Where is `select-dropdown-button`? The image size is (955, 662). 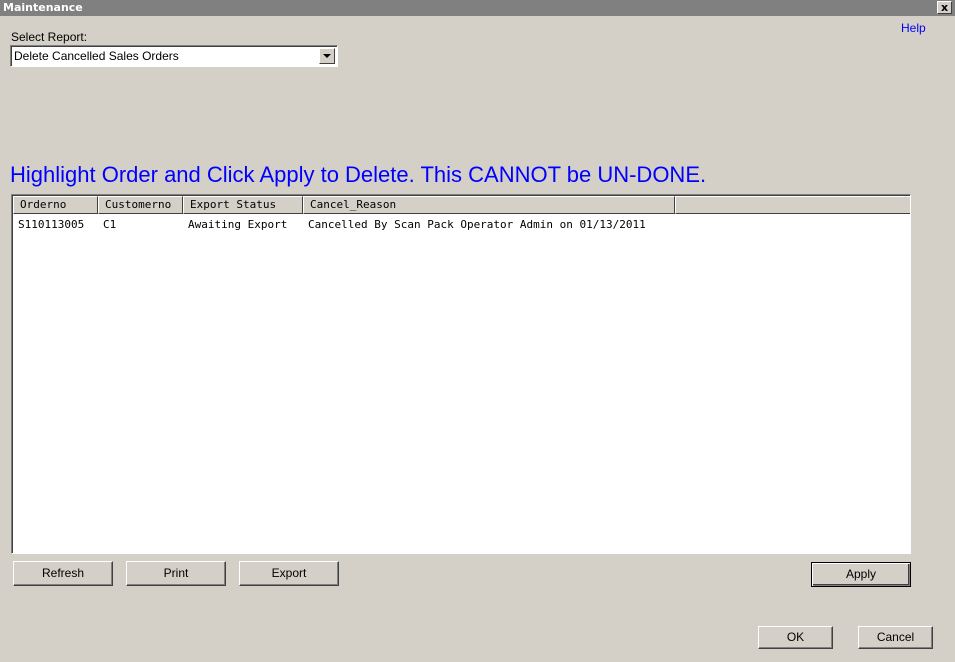
select-dropdown-button is located at coordinates (327, 56).